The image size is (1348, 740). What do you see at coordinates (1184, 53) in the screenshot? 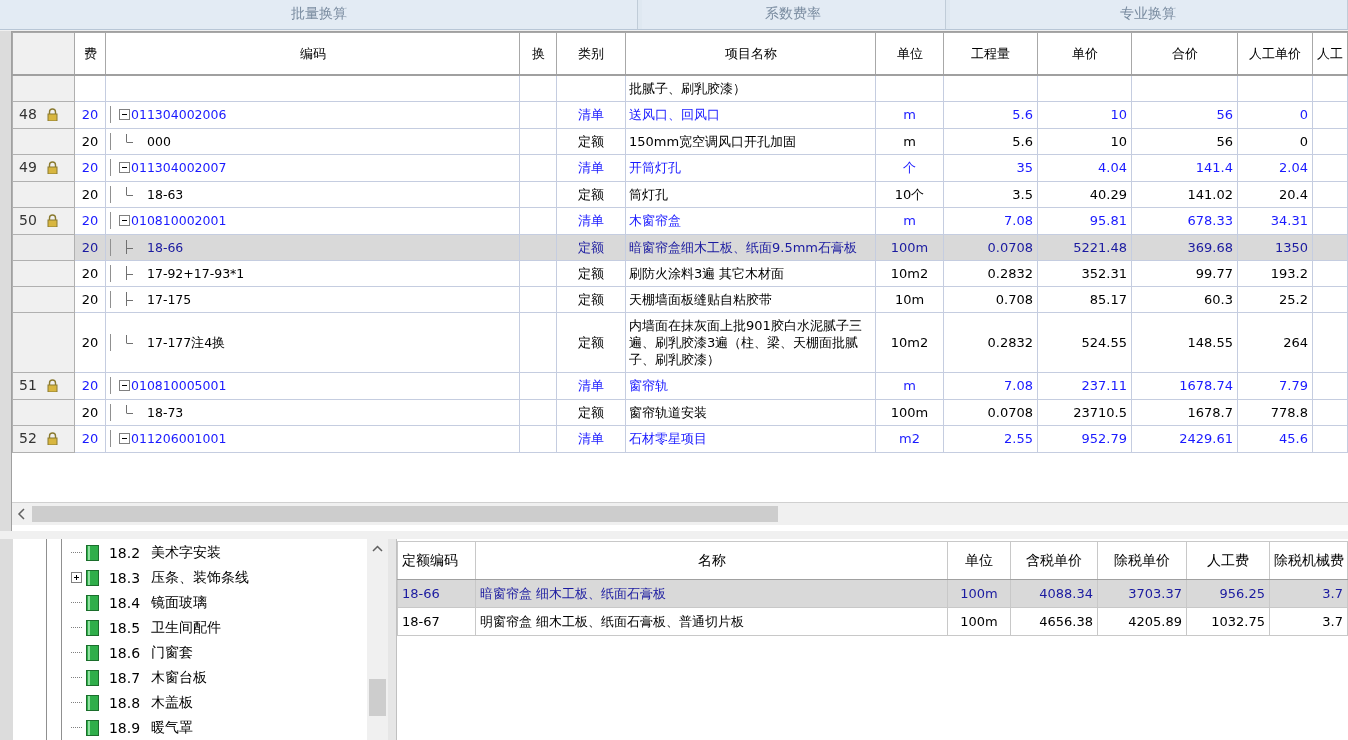
I see `column-header: 合价` at bounding box center [1184, 53].